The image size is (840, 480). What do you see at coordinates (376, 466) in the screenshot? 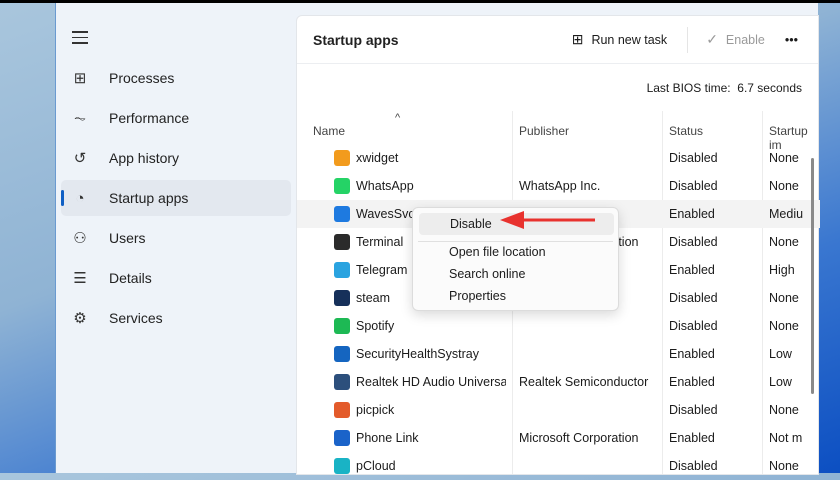
I see `app-name: pCloud` at bounding box center [376, 466].